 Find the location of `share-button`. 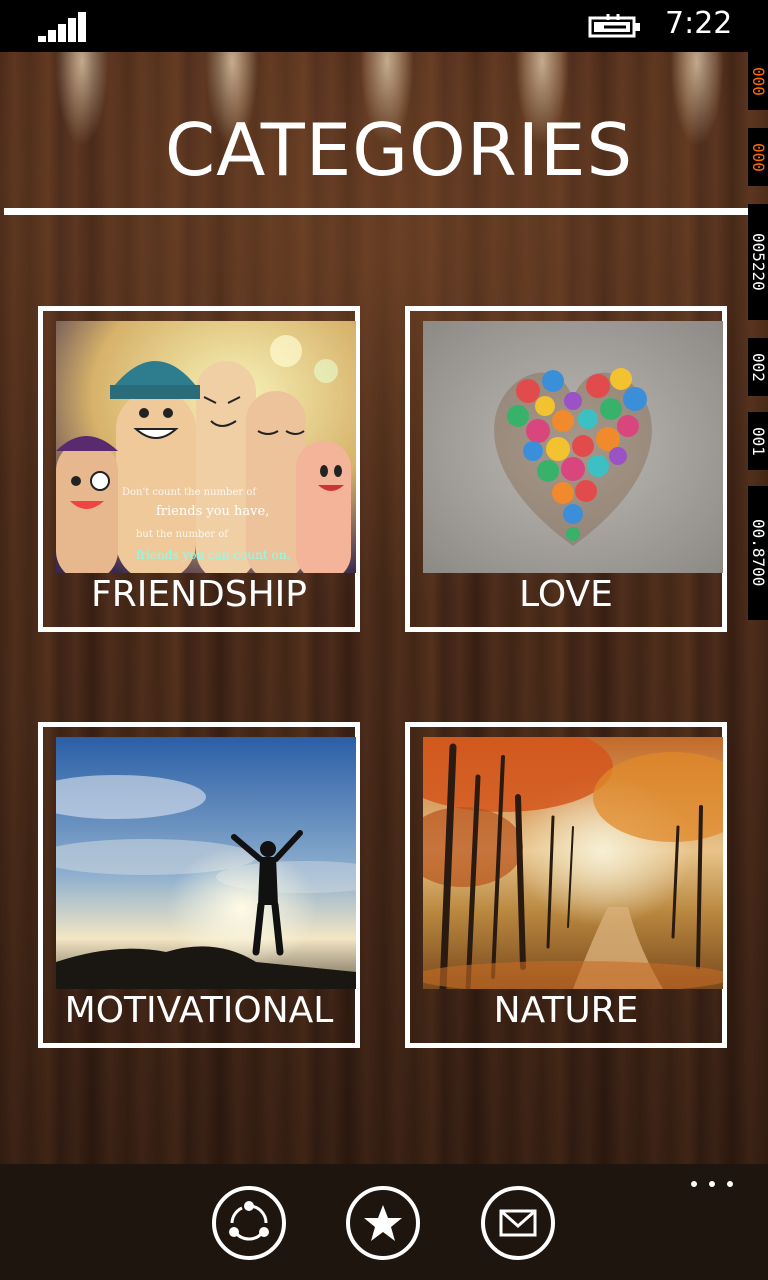

share-button is located at coordinates (249, 1223).